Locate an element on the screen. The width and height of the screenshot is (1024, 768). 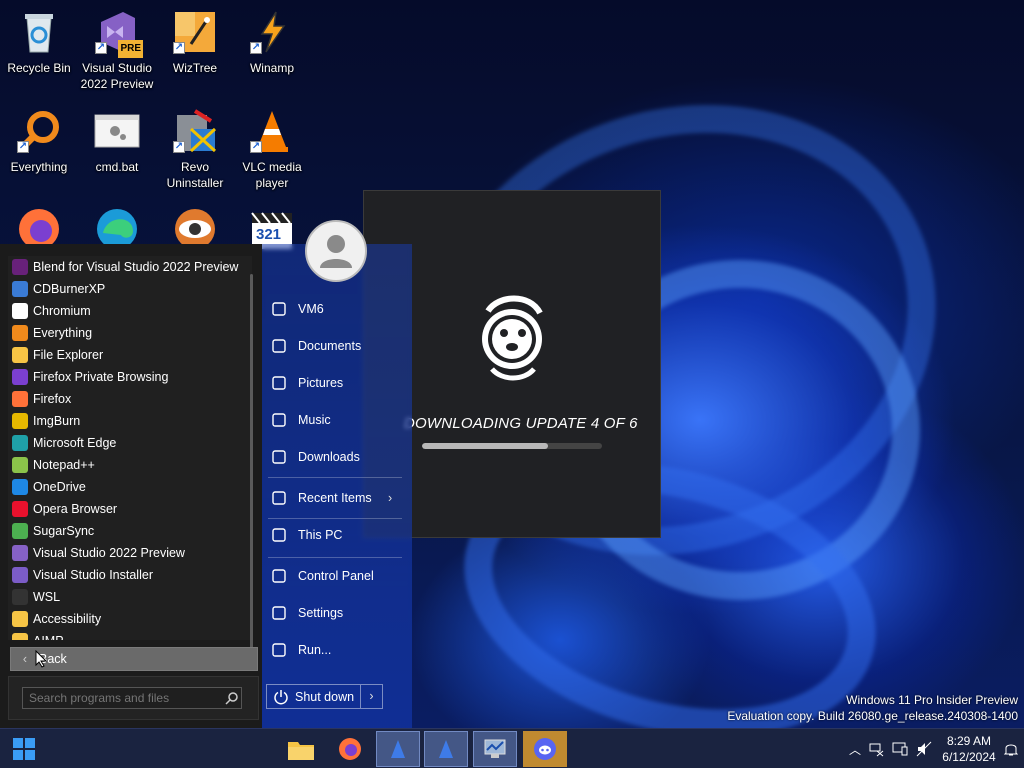
start-button is located at coordinates (24, 749).